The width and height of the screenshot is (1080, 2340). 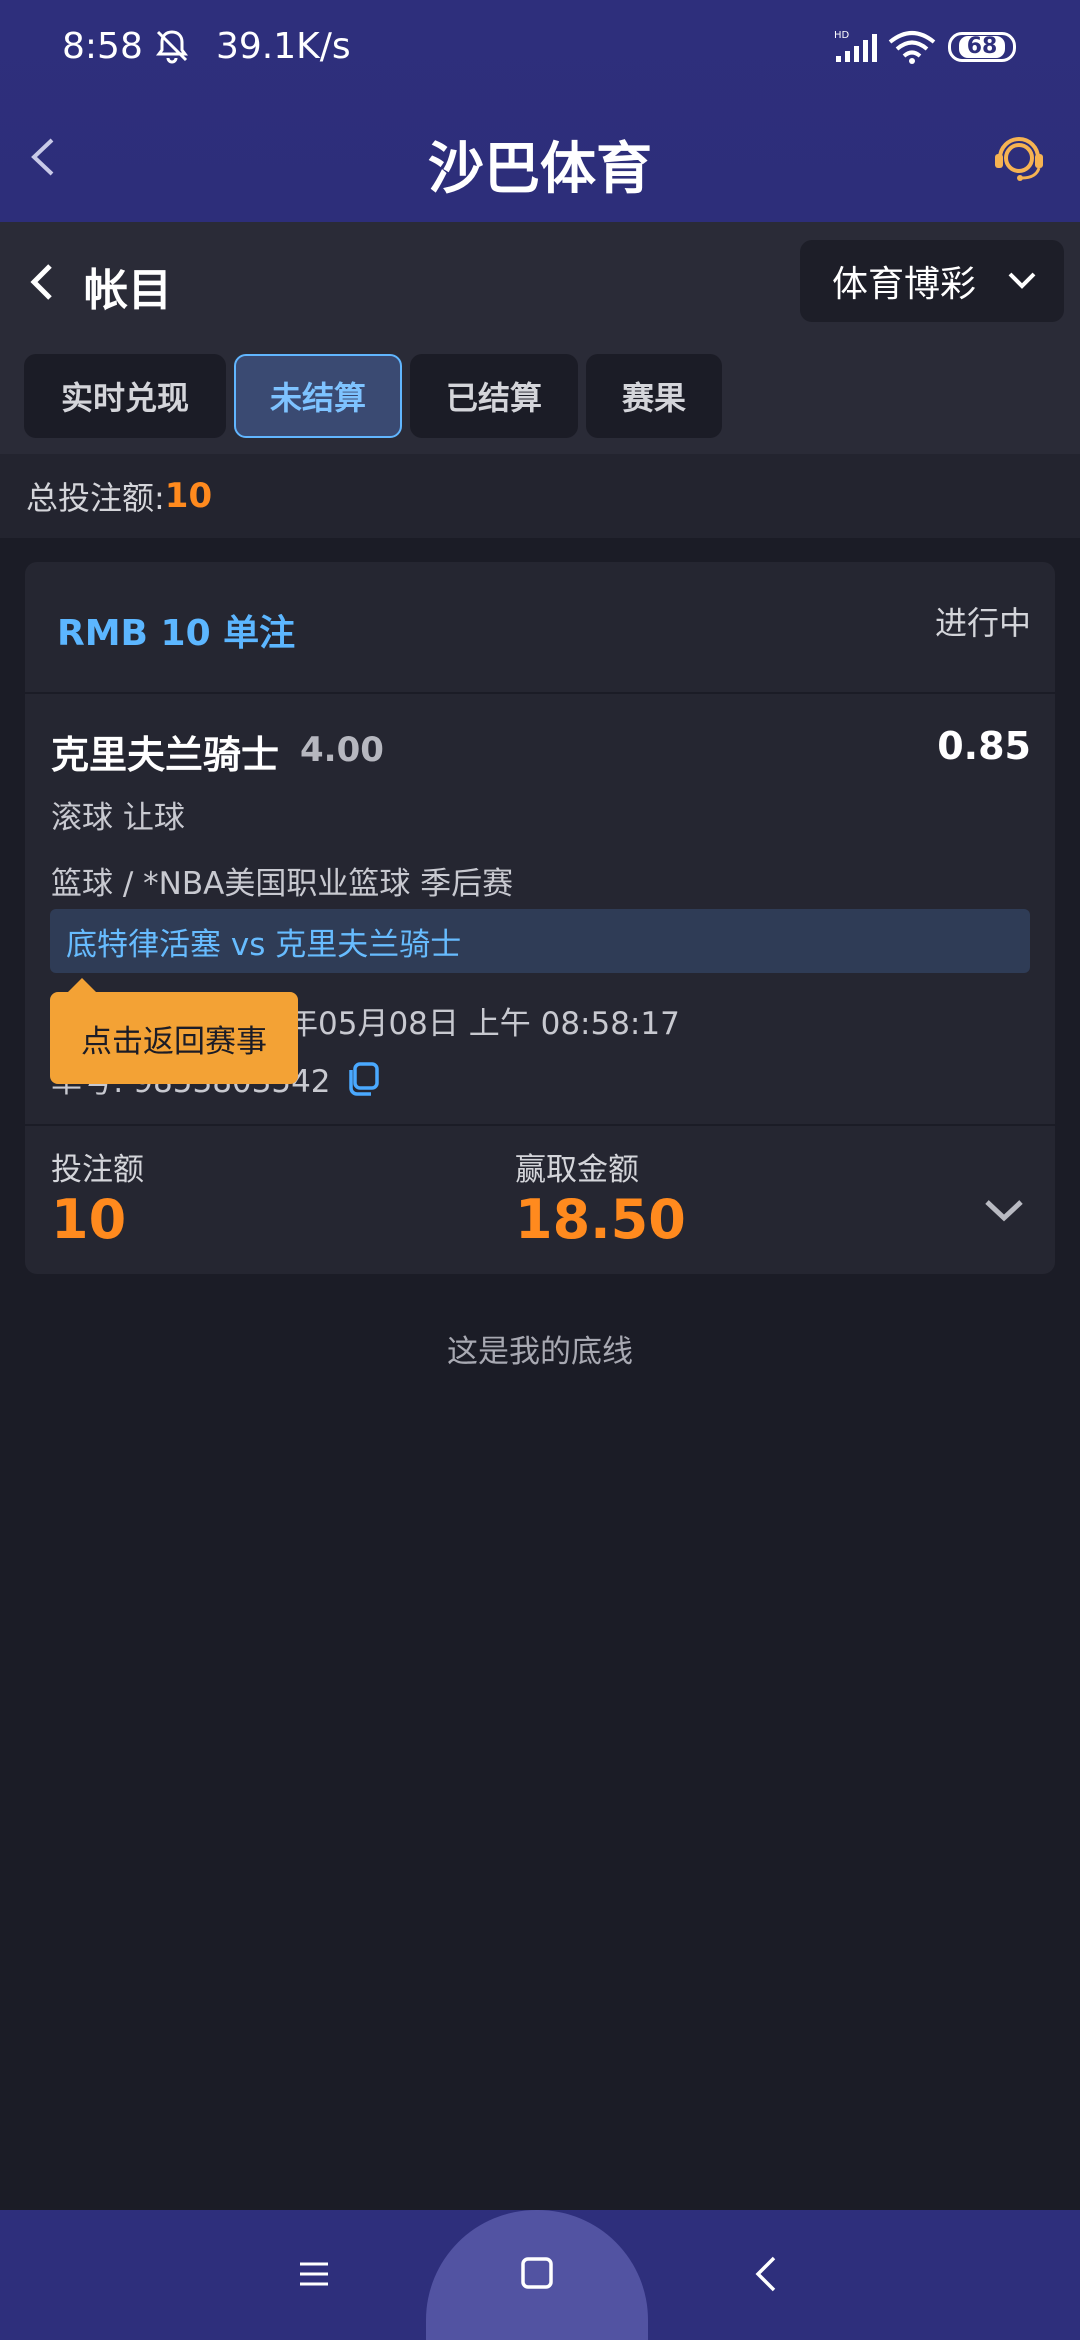 What do you see at coordinates (982, 623) in the screenshot?
I see `bet-status: 进行中` at bounding box center [982, 623].